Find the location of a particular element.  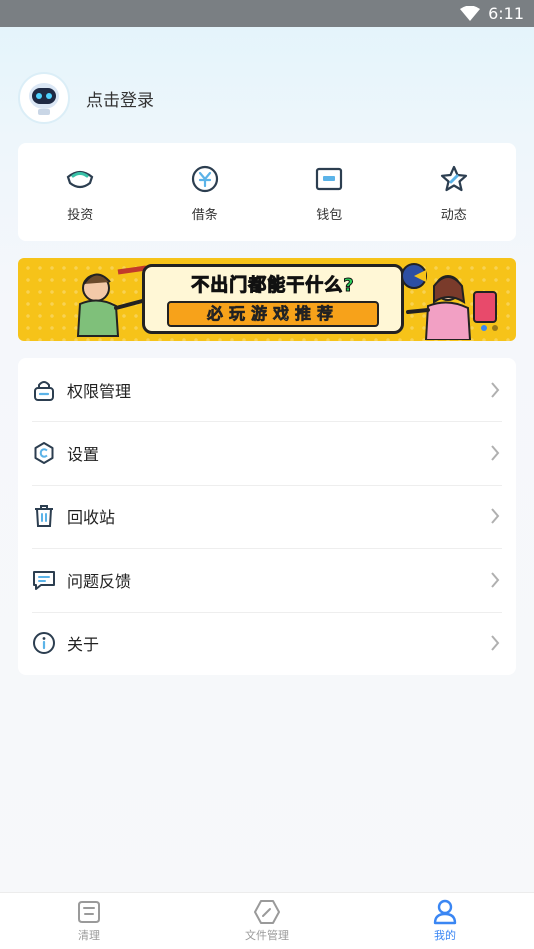

lock-icon is located at coordinates (44, 390).